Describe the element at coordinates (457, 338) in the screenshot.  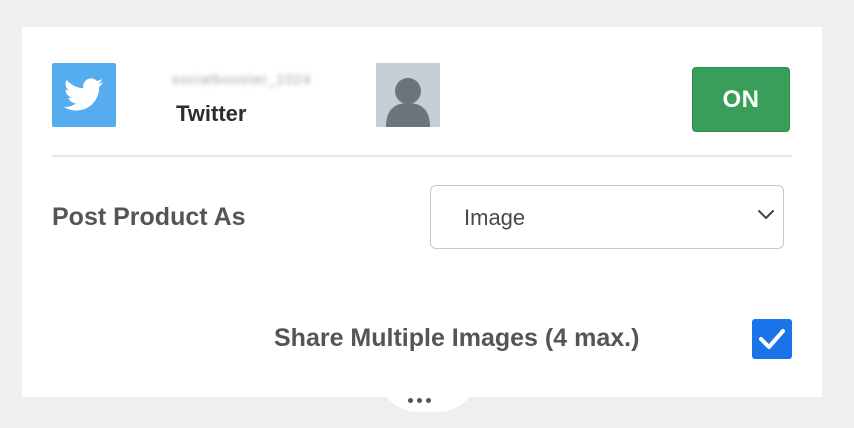
I see `share-multiple-images-label: Share Multiple Images (4 max.)` at that location.